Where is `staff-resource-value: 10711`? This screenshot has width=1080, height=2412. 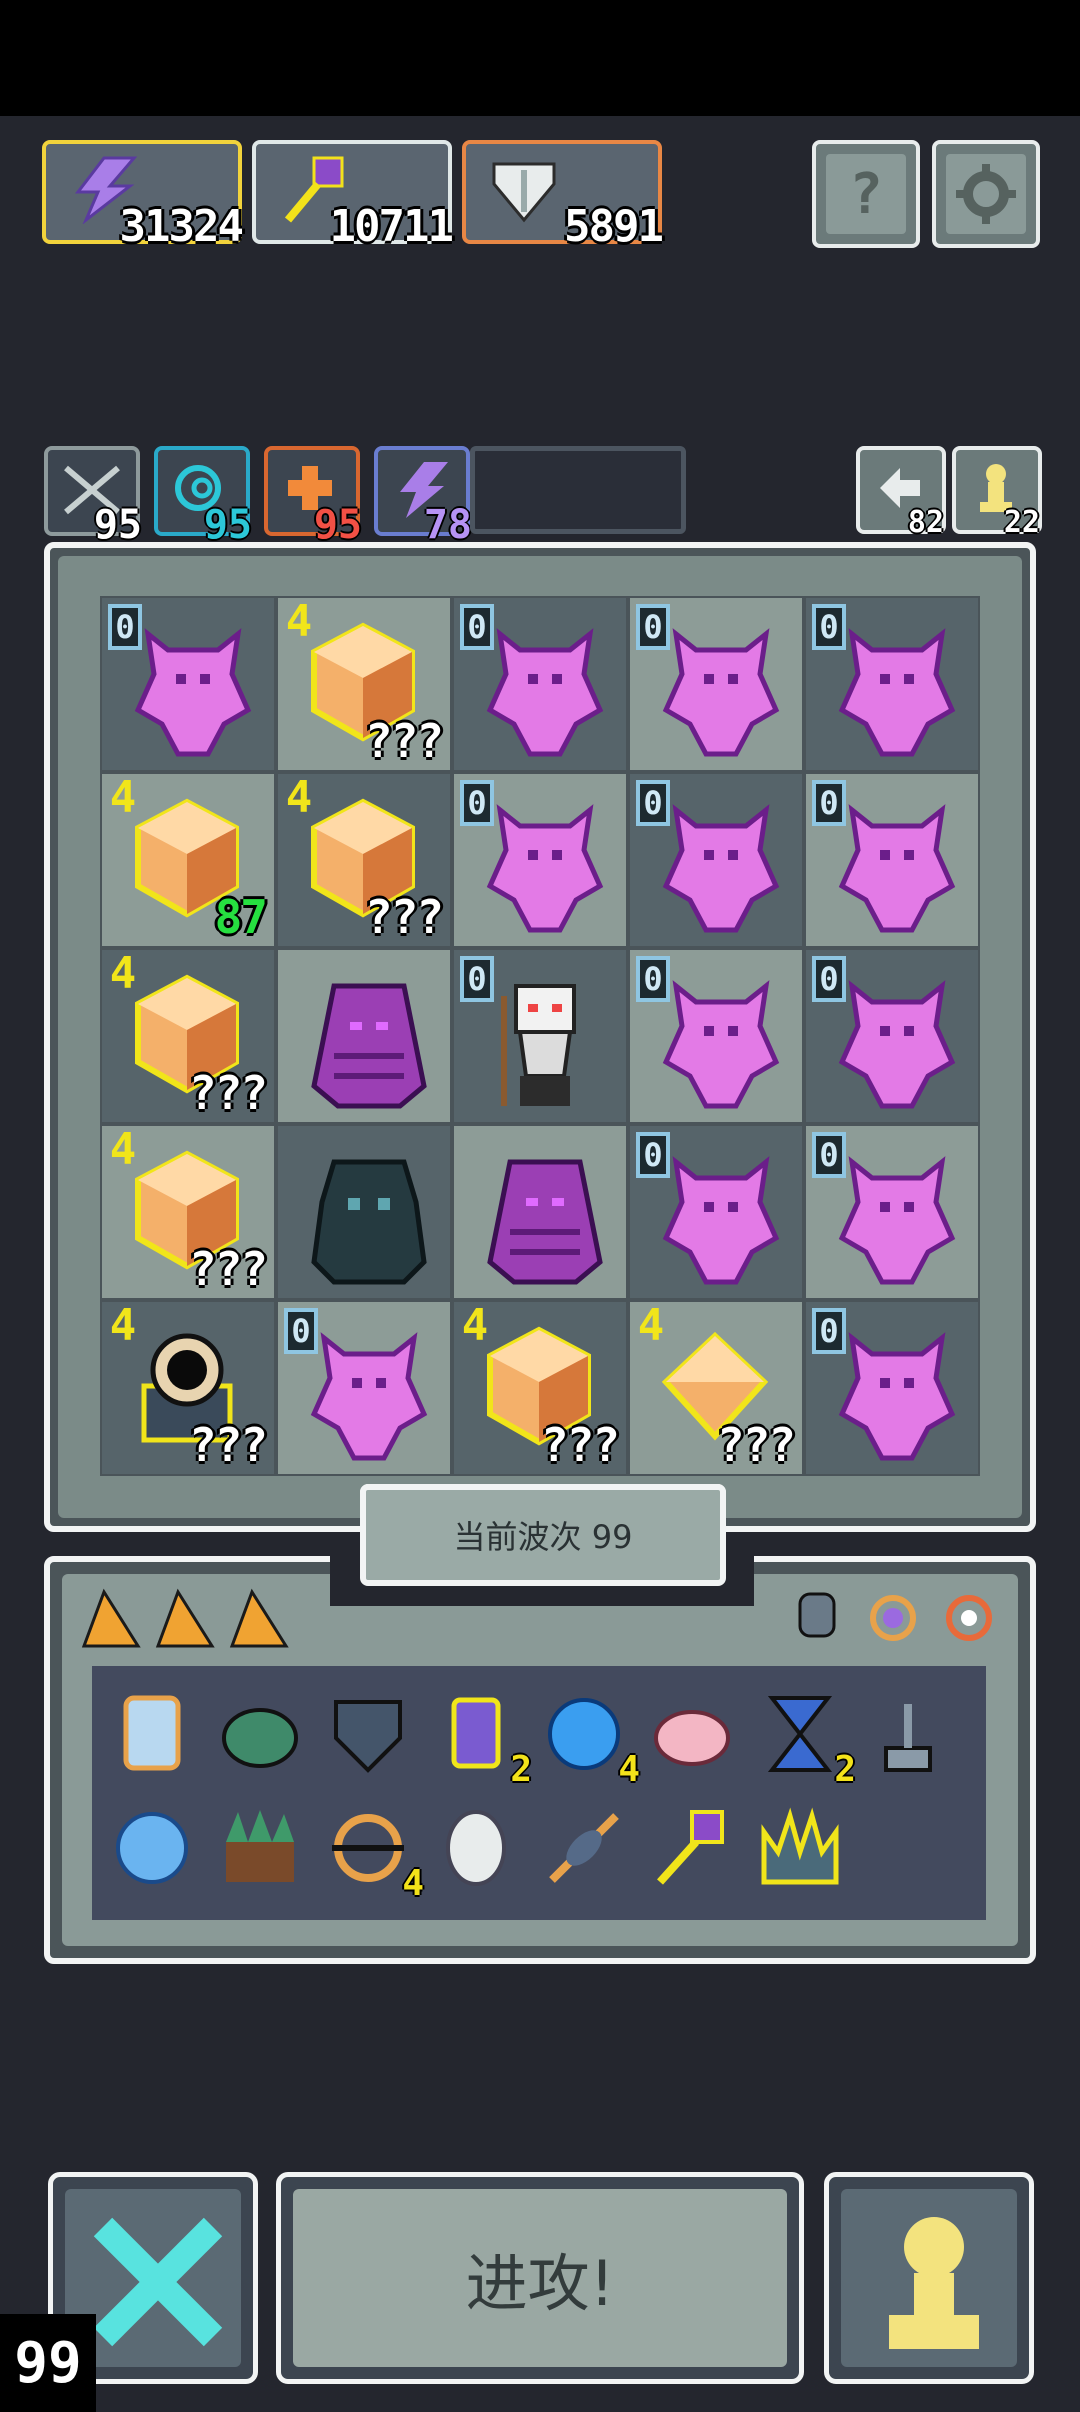
staff-resource-value: 10711 is located at coordinates (391, 226).